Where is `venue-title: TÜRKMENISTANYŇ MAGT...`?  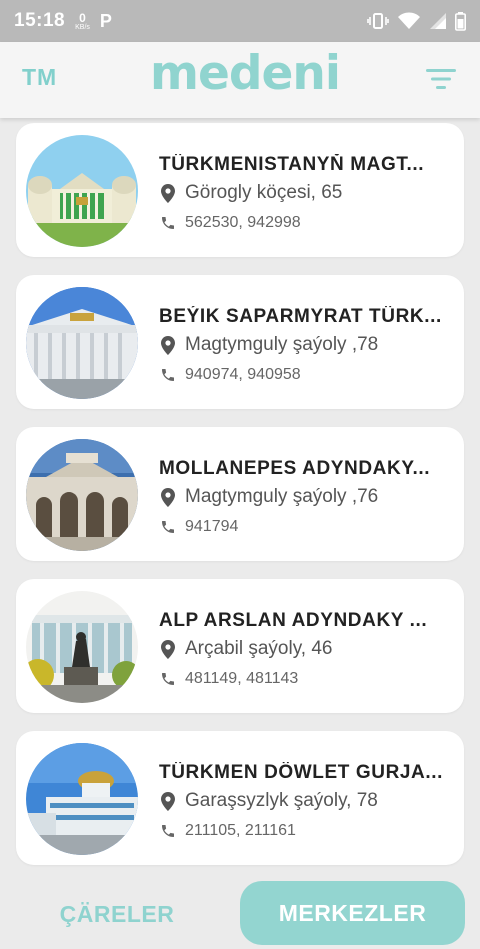 venue-title: TÜRKMENISTANYŇ MAGT... is located at coordinates (292, 164).